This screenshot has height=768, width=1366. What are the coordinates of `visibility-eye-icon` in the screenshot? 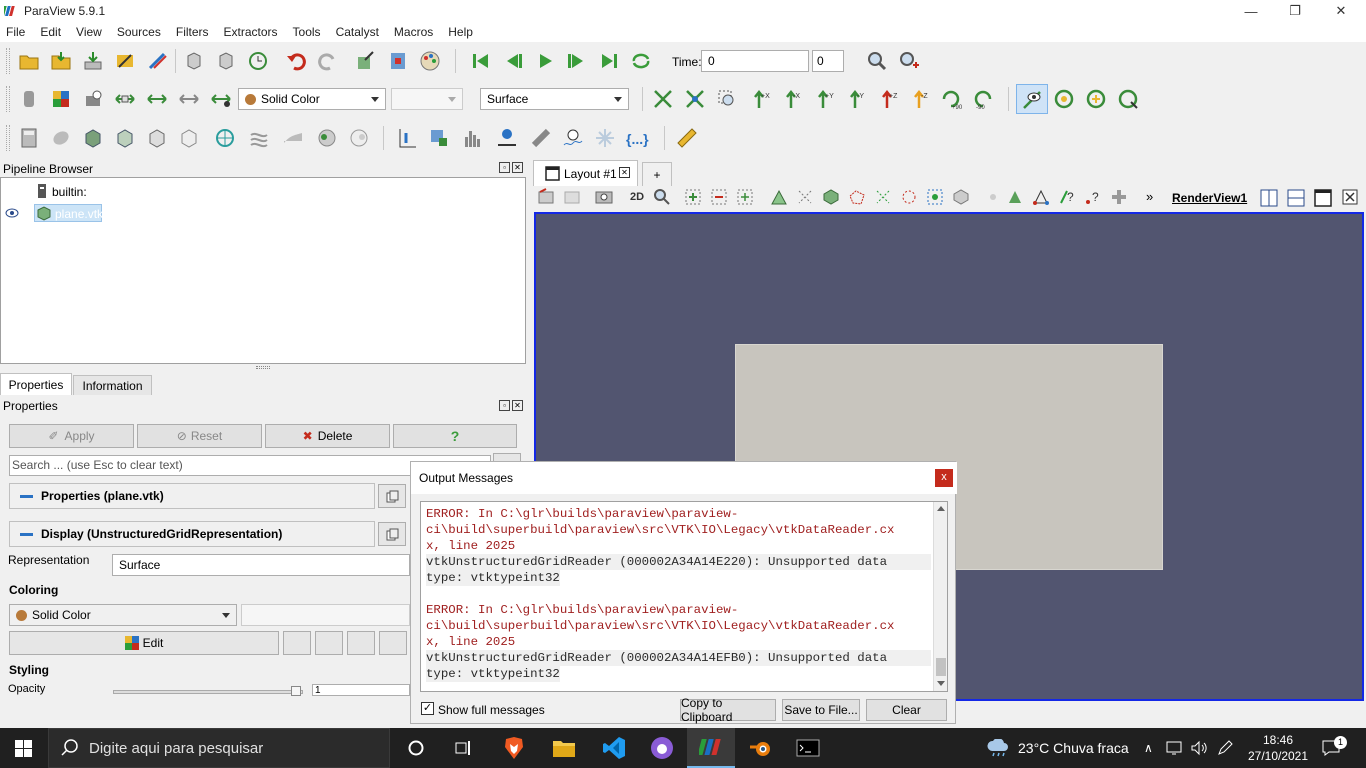 It's located at (12, 213).